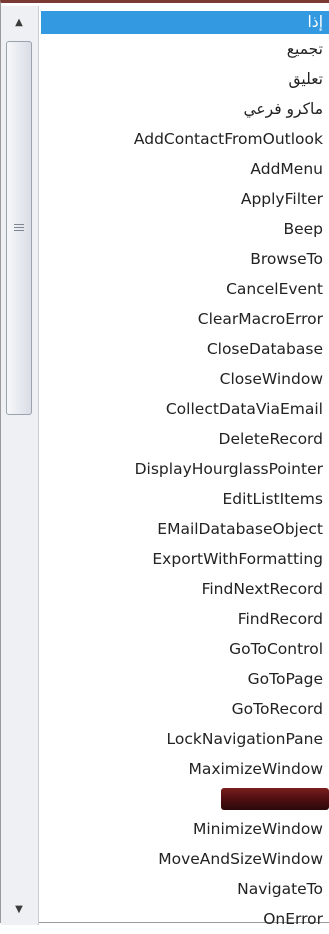 The width and height of the screenshot is (329, 934). I want to click on list-item: FindRecord, so click(185, 619).